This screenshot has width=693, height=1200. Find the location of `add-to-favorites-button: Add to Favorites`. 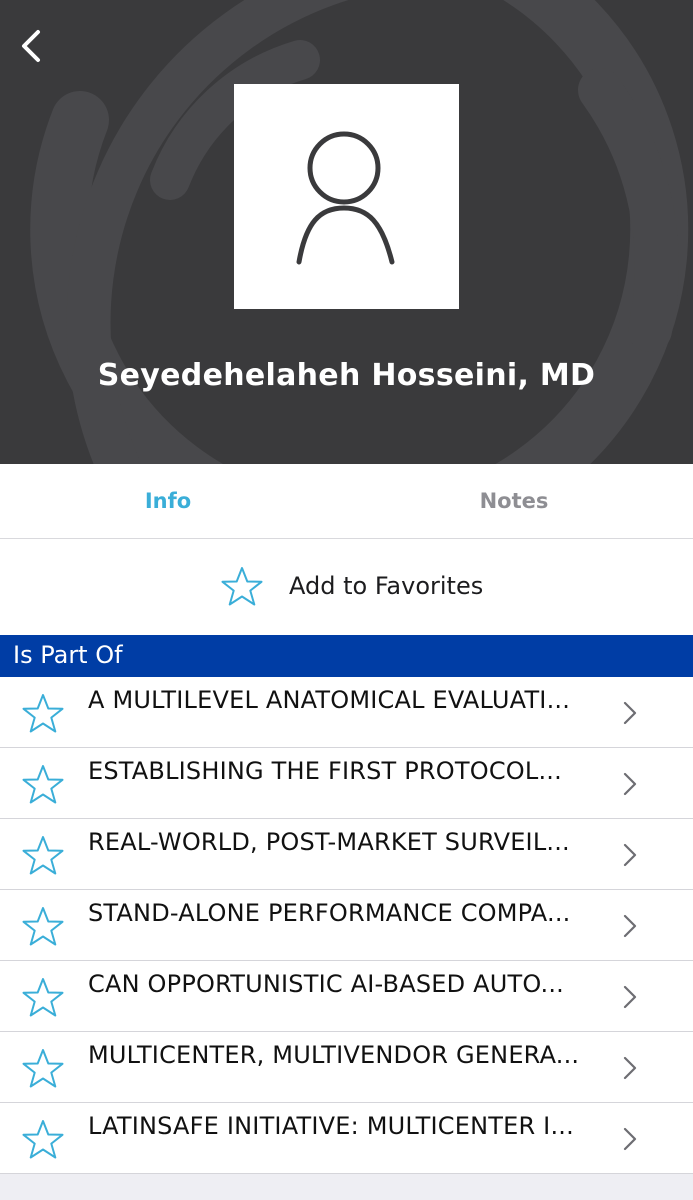

add-to-favorites-button: Add to Favorites is located at coordinates (346, 587).